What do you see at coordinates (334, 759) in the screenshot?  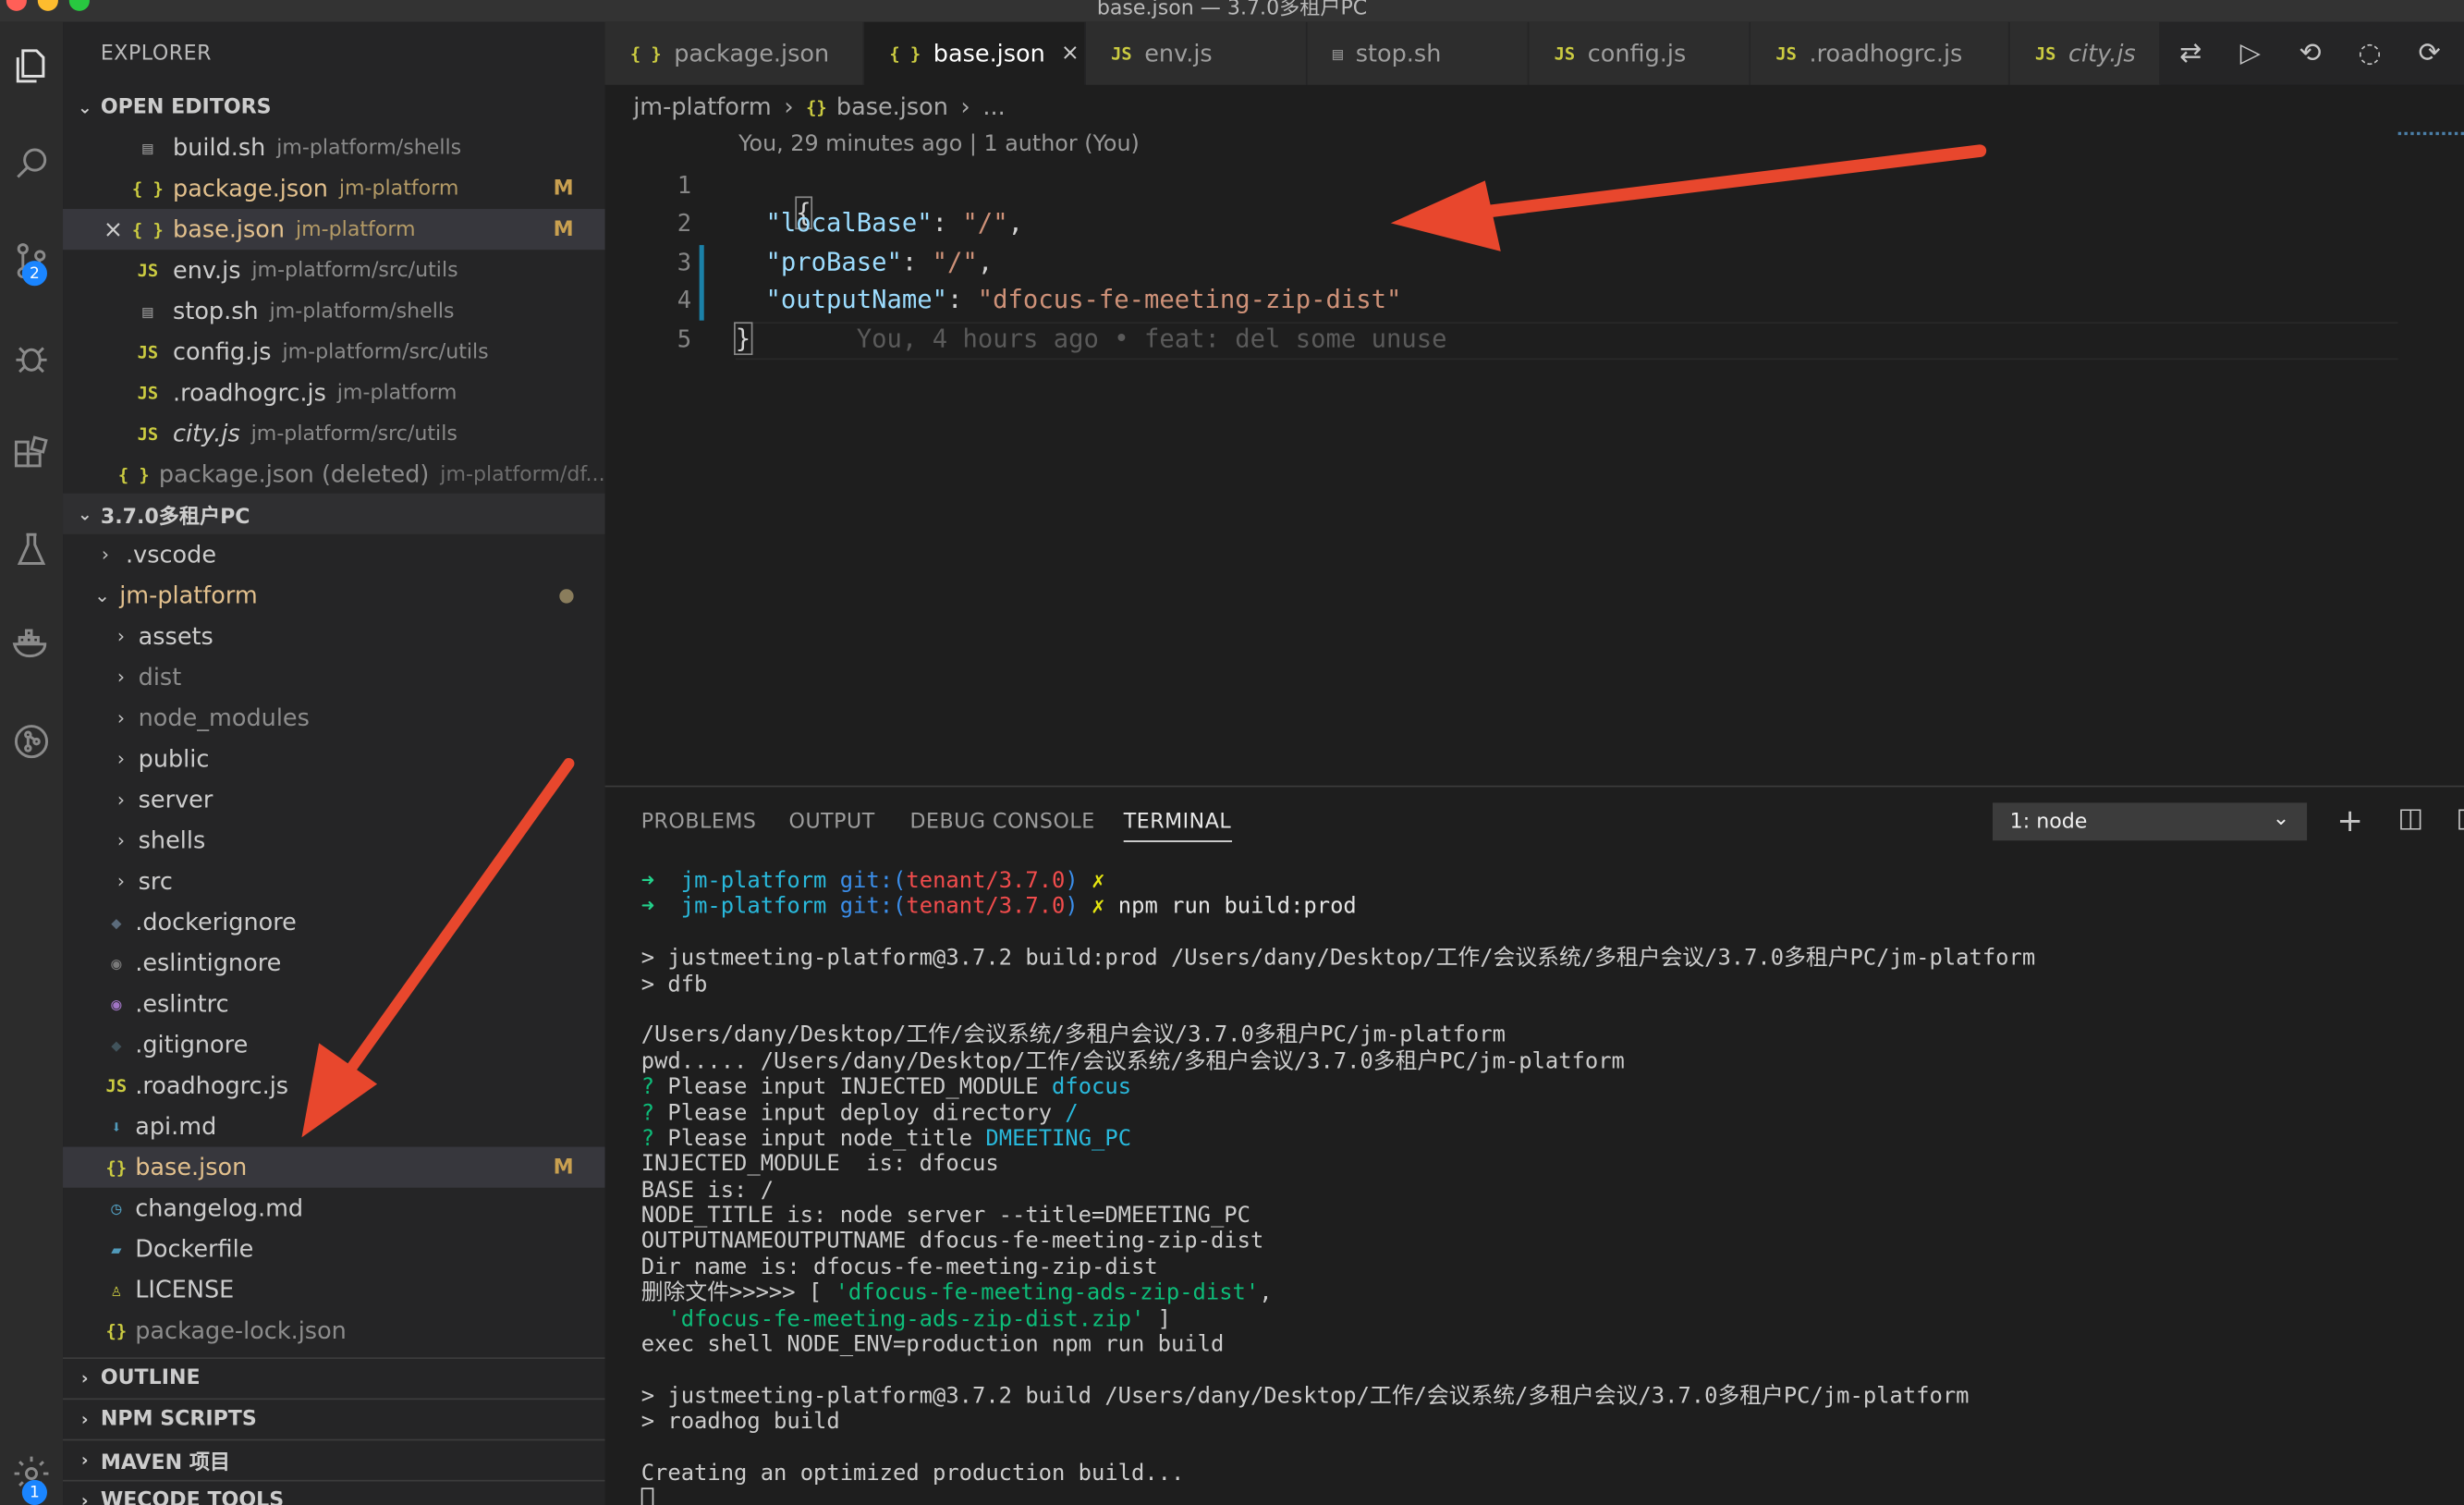 I see `tree-folder: › public` at bounding box center [334, 759].